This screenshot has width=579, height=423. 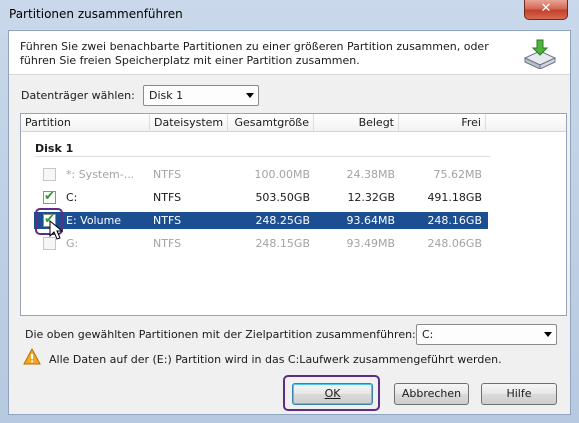 I want to click on table-row: G: NTFS 248.15GB 93.49MB 248.06GB, so click(x=293, y=243).